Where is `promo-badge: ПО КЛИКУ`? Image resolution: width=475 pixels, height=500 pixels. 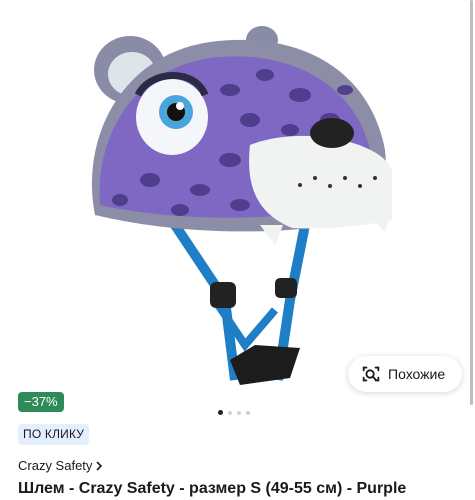 promo-badge: ПО КЛИКУ is located at coordinates (54, 434).